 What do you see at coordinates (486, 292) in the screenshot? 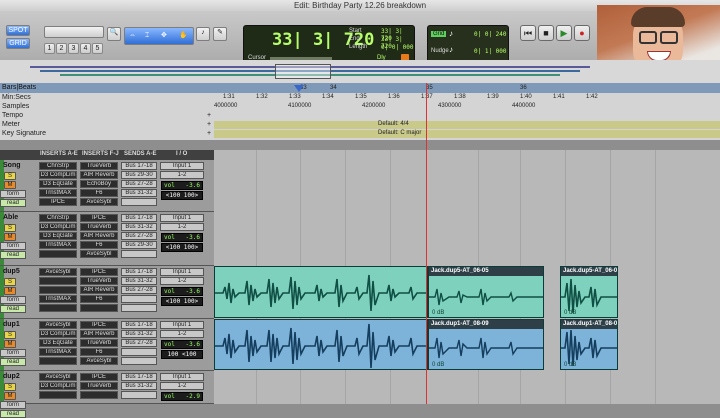
I see `audio-clip-dup5-a: Jack.dup5-AT_06-05 0 dB` at bounding box center [486, 292].